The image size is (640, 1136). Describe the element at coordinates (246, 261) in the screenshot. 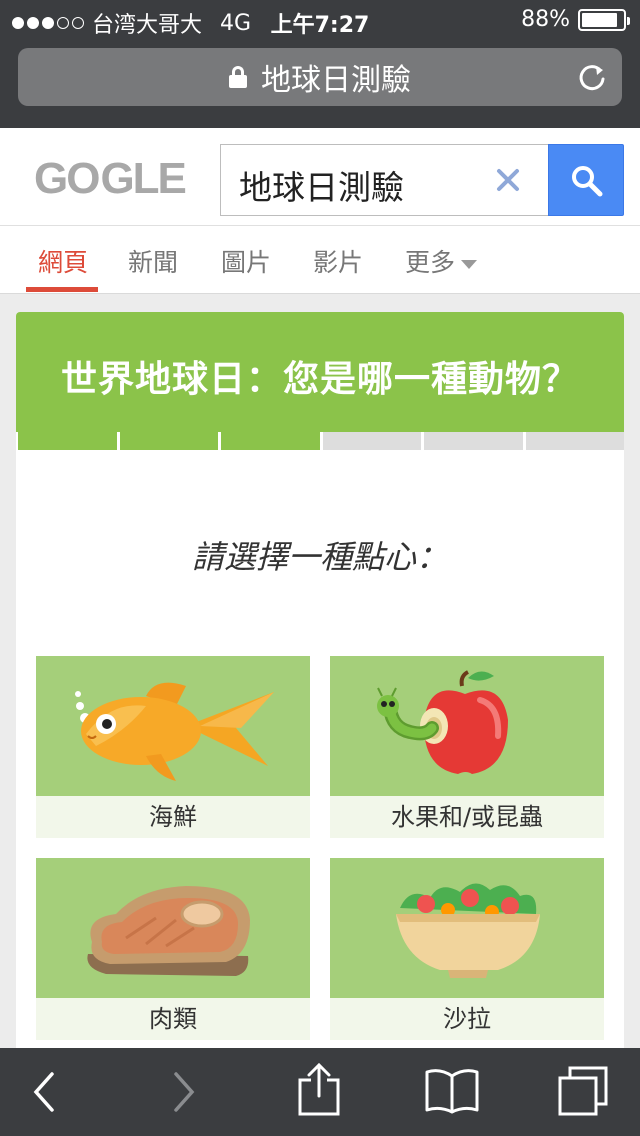

I see `tab-images: 圖片` at that location.